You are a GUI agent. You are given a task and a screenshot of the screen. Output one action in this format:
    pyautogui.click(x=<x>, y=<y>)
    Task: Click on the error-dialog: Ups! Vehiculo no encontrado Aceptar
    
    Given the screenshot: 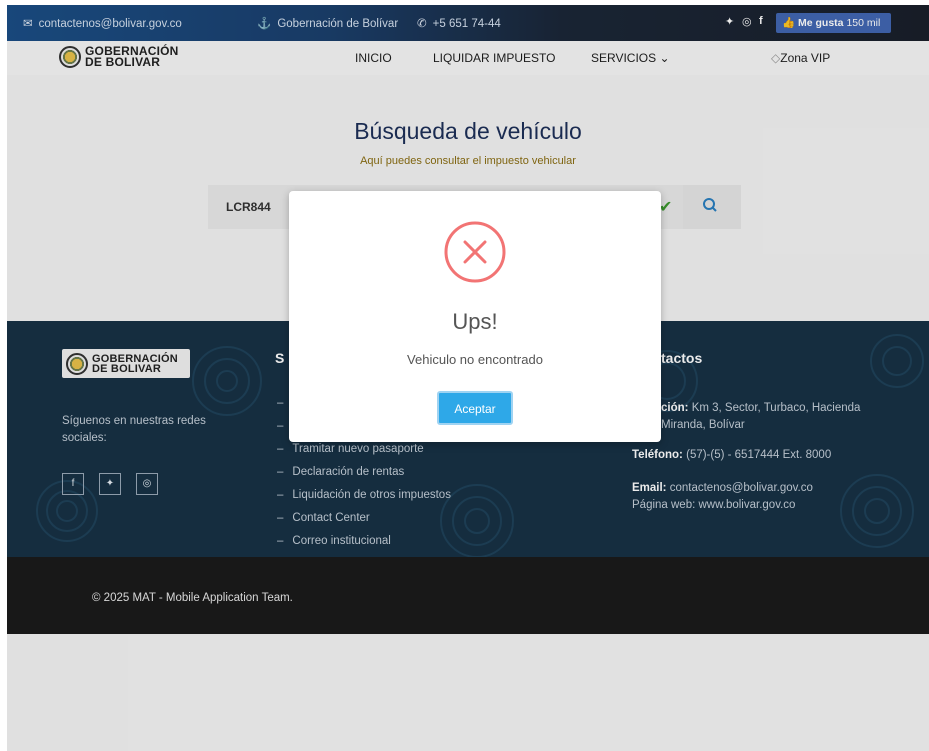 What is the action you would take?
    pyautogui.click(x=475, y=316)
    